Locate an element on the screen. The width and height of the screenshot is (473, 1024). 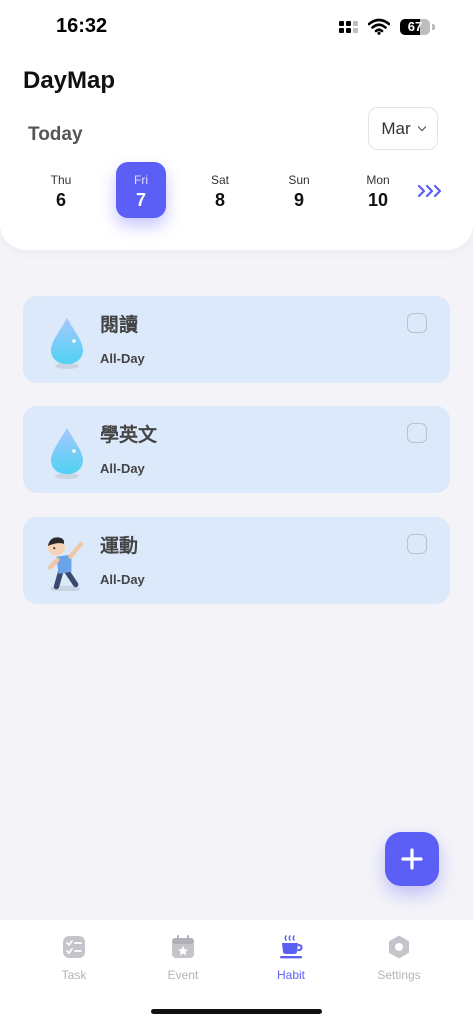
day-item: Sat 8 is located at coordinates (220, 190).